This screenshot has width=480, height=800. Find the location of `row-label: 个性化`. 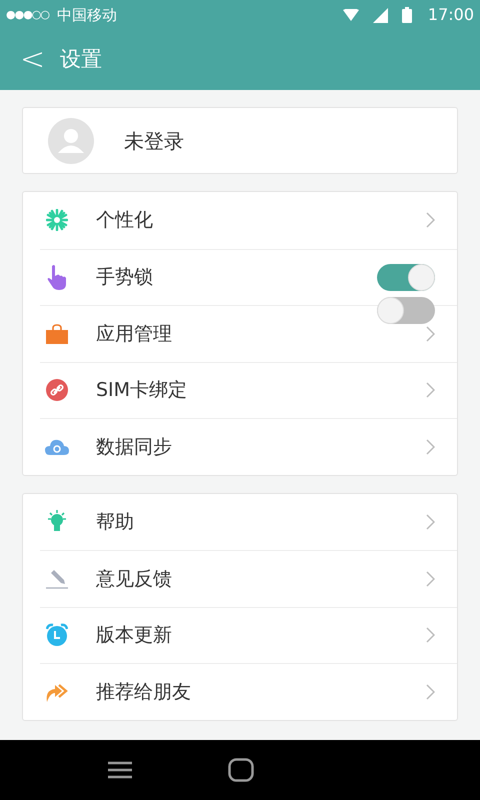

row-label: 个性化 is located at coordinates (124, 220).